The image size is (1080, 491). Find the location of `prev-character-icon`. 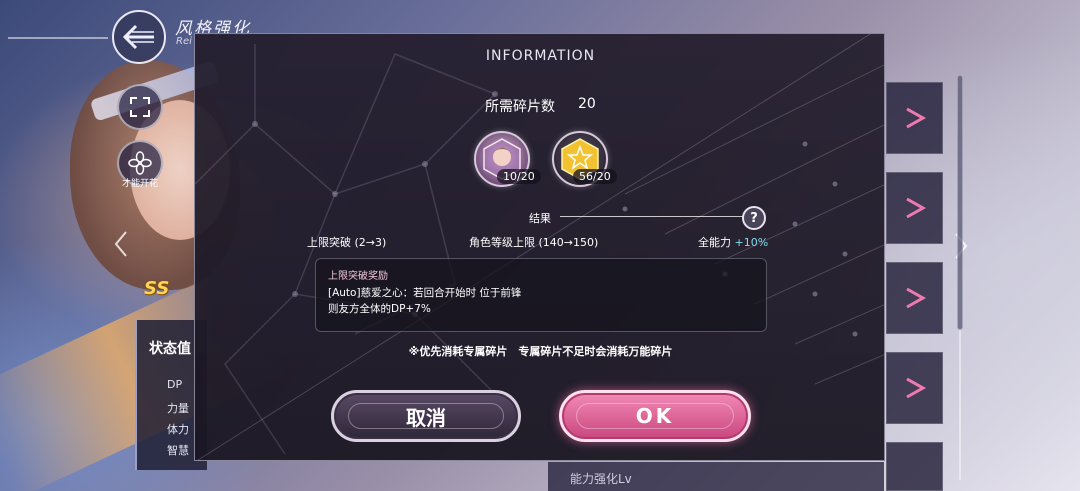

prev-character-icon is located at coordinates (121, 244).